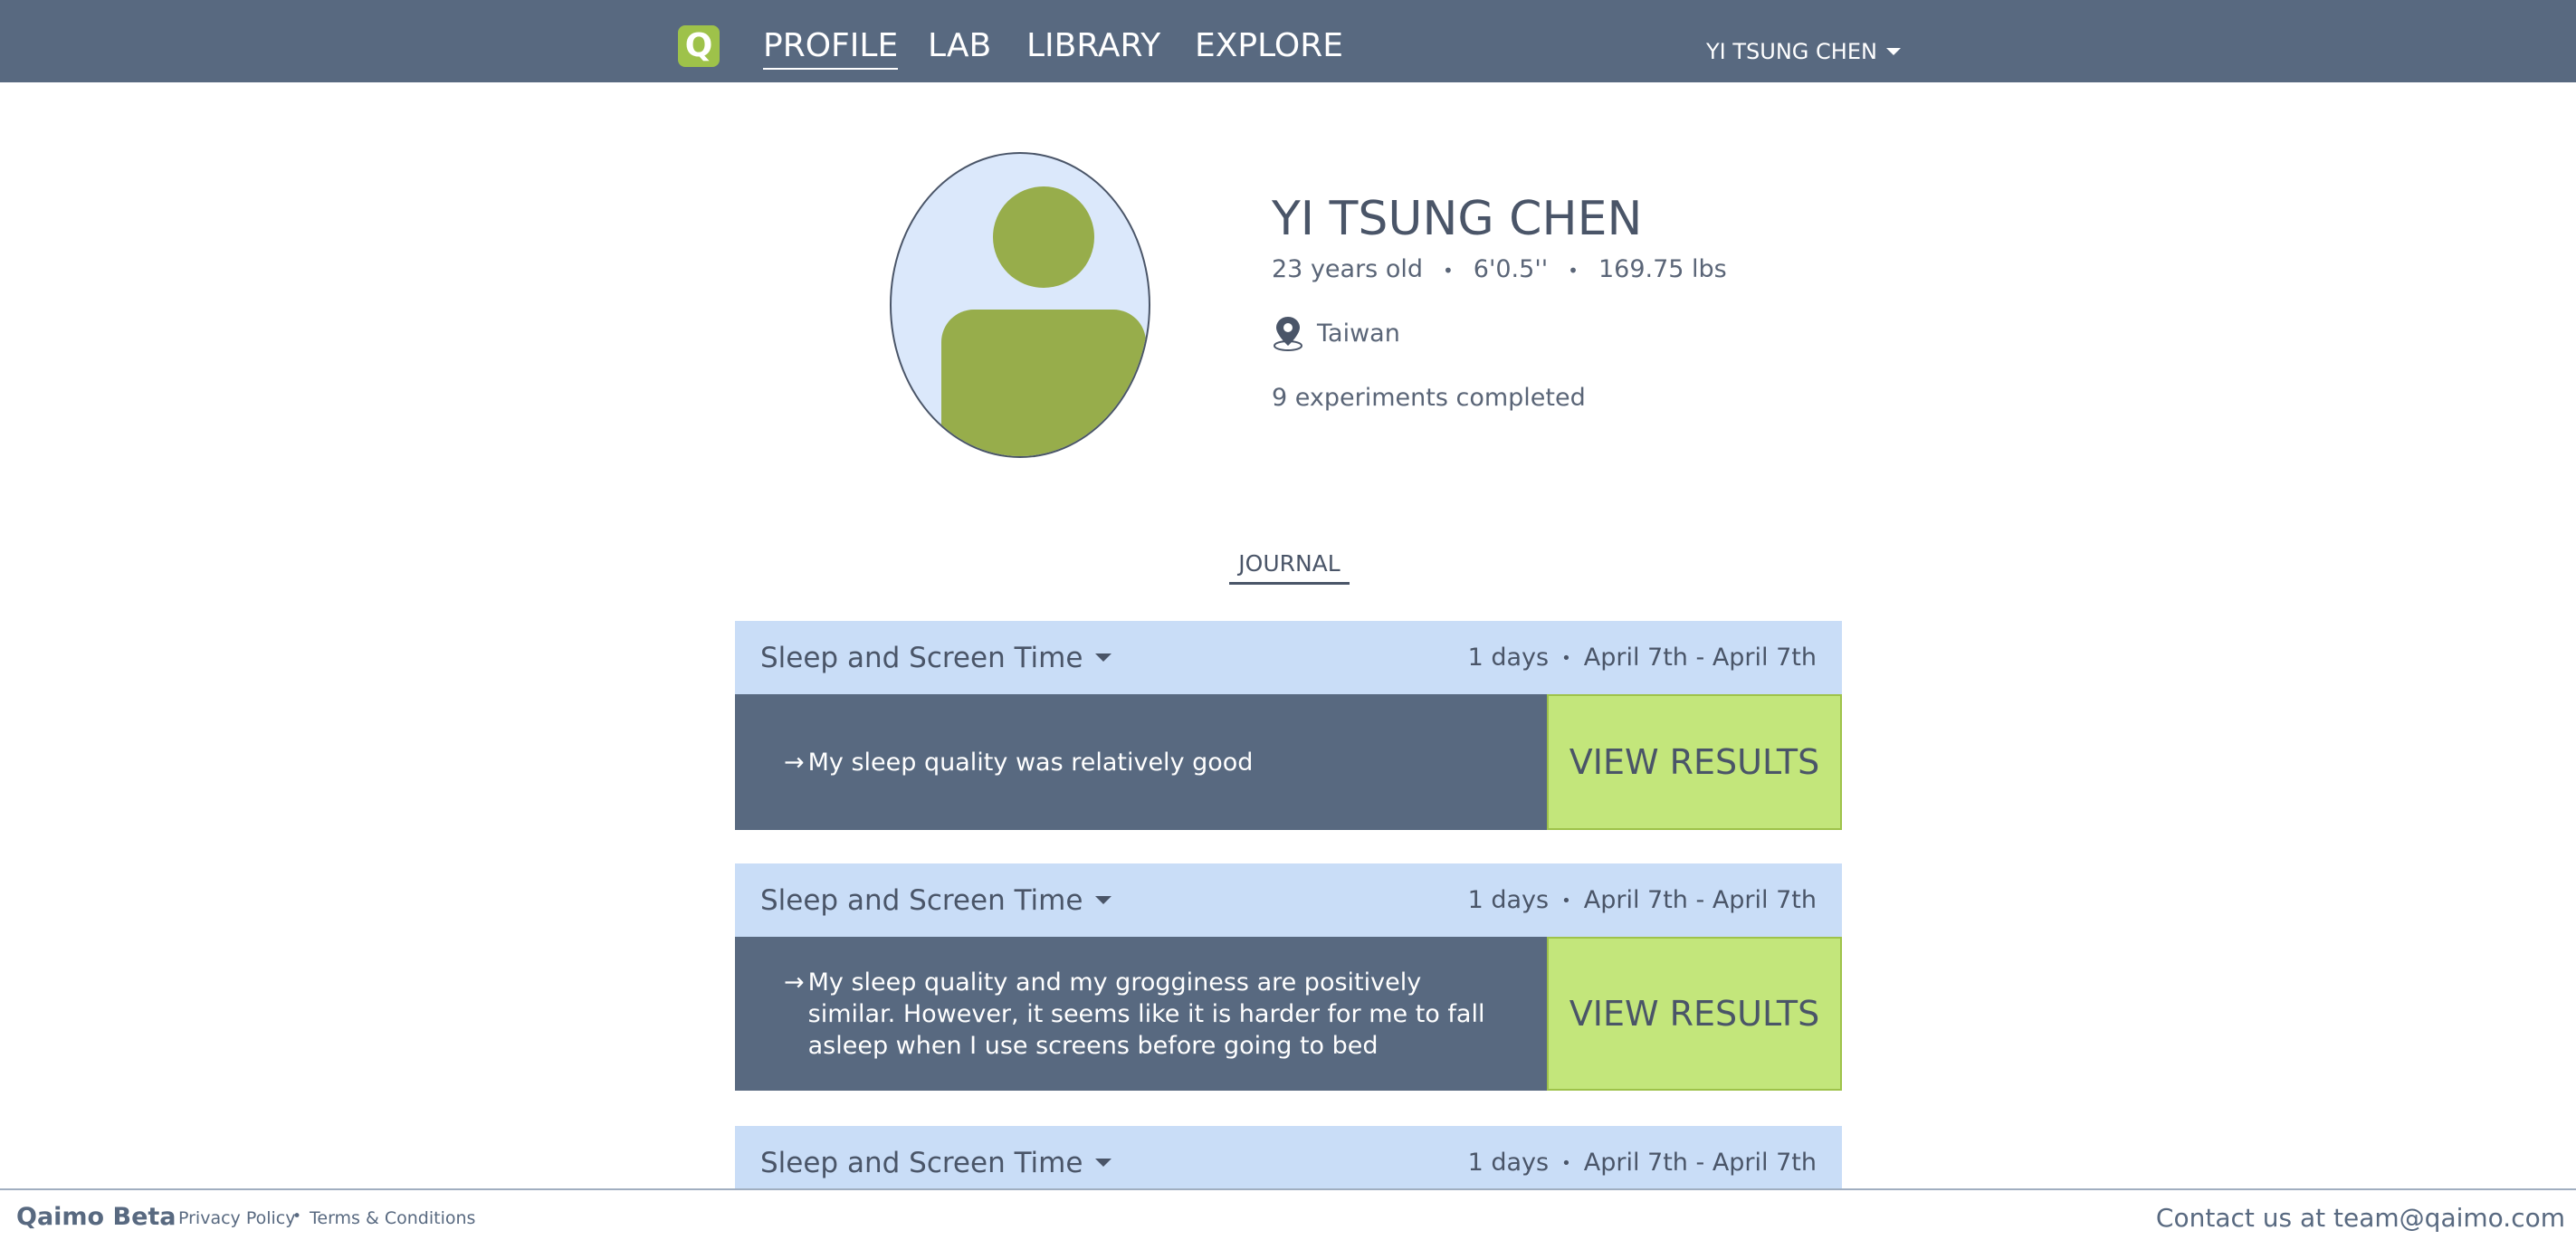  I want to click on nav-lab: LAB, so click(960, 46).